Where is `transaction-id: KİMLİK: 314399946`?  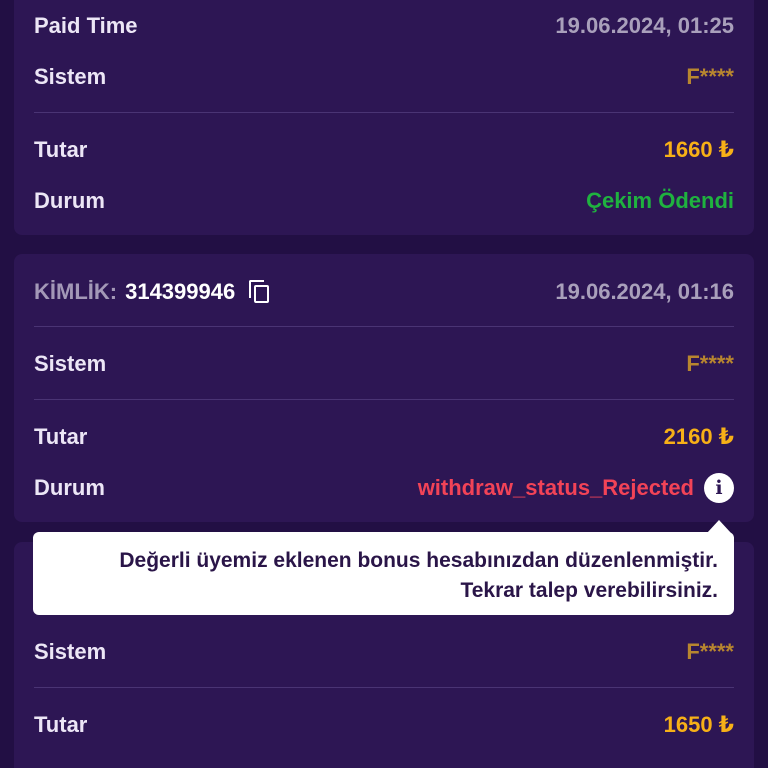 transaction-id: KİMLİK: 314399946 is located at coordinates (152, 292).